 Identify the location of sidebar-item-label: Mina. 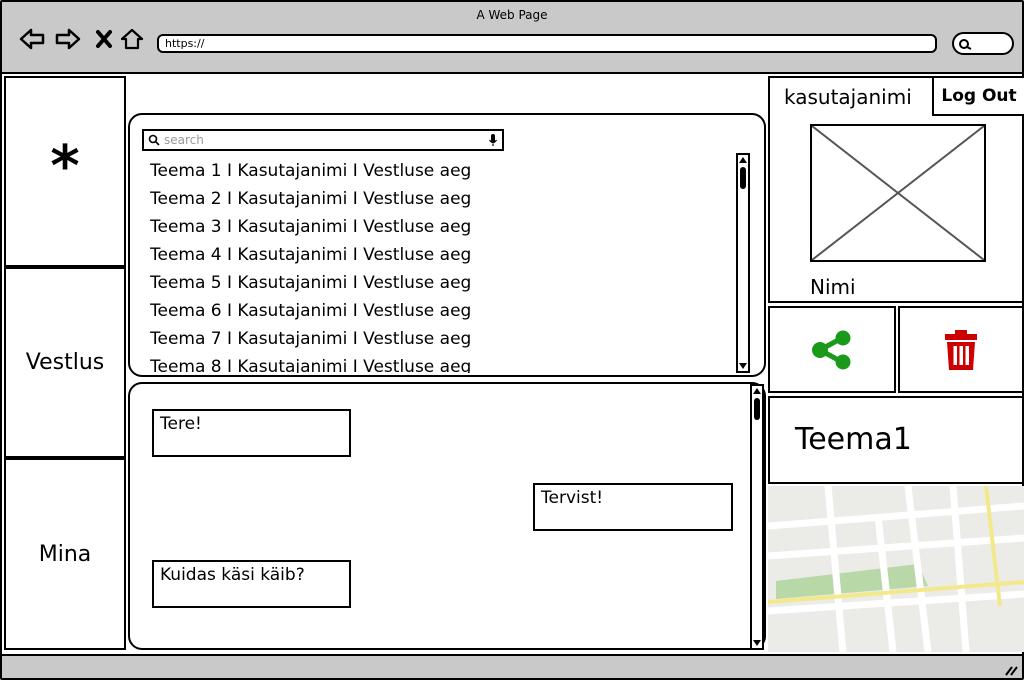
(65, 554).